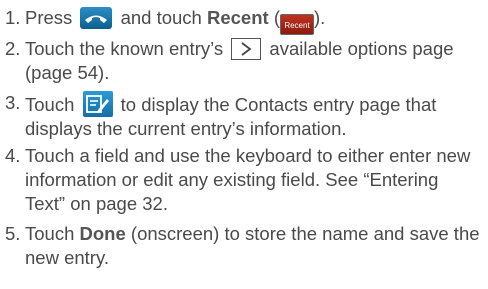 Image resolution: width=488 pixels, height=289 pixels. What do you see at coordinates (102, 233) in the screenshot?
I see `done-label: Done` at bounding box center [102, 233].